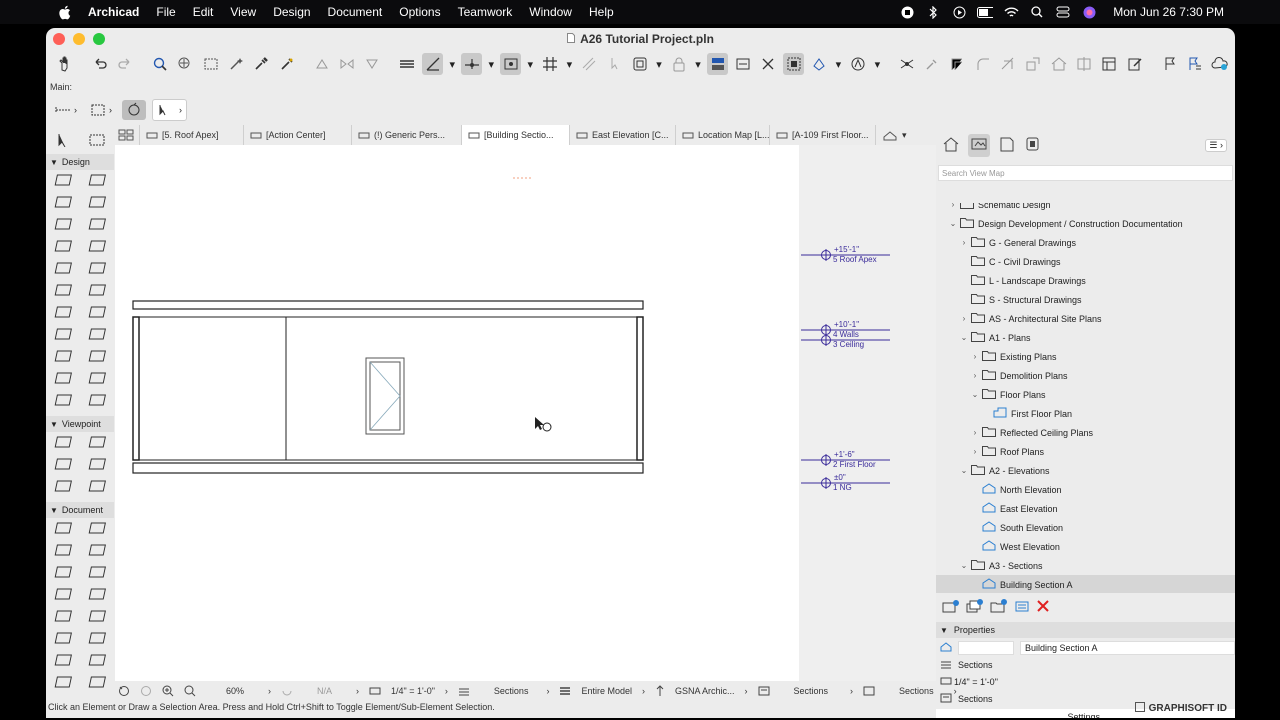 This screenshot has height=720, width=1280. Describe the element at coordinates (933, 12) in the screenshot. I see `bluetooth-icon` at that location.